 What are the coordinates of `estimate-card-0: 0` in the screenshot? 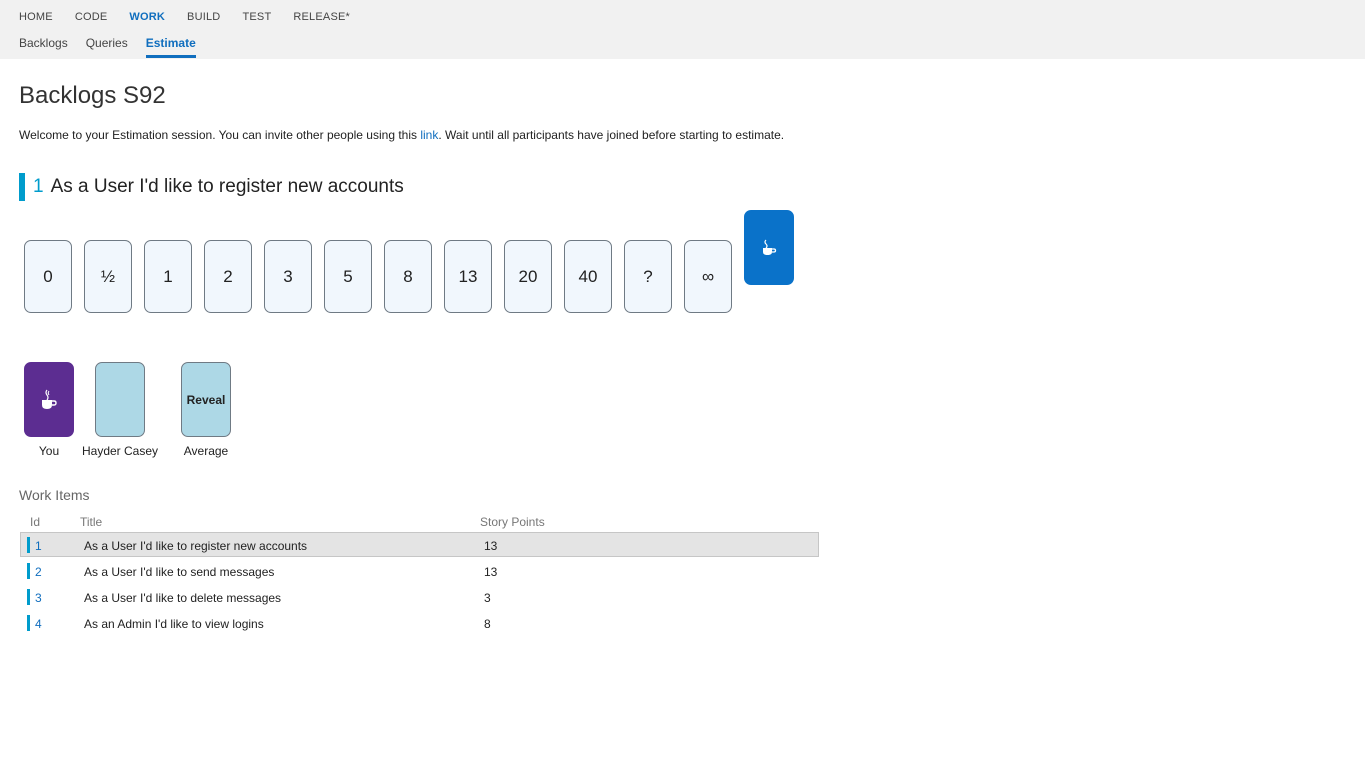 It's located at (48, 276).